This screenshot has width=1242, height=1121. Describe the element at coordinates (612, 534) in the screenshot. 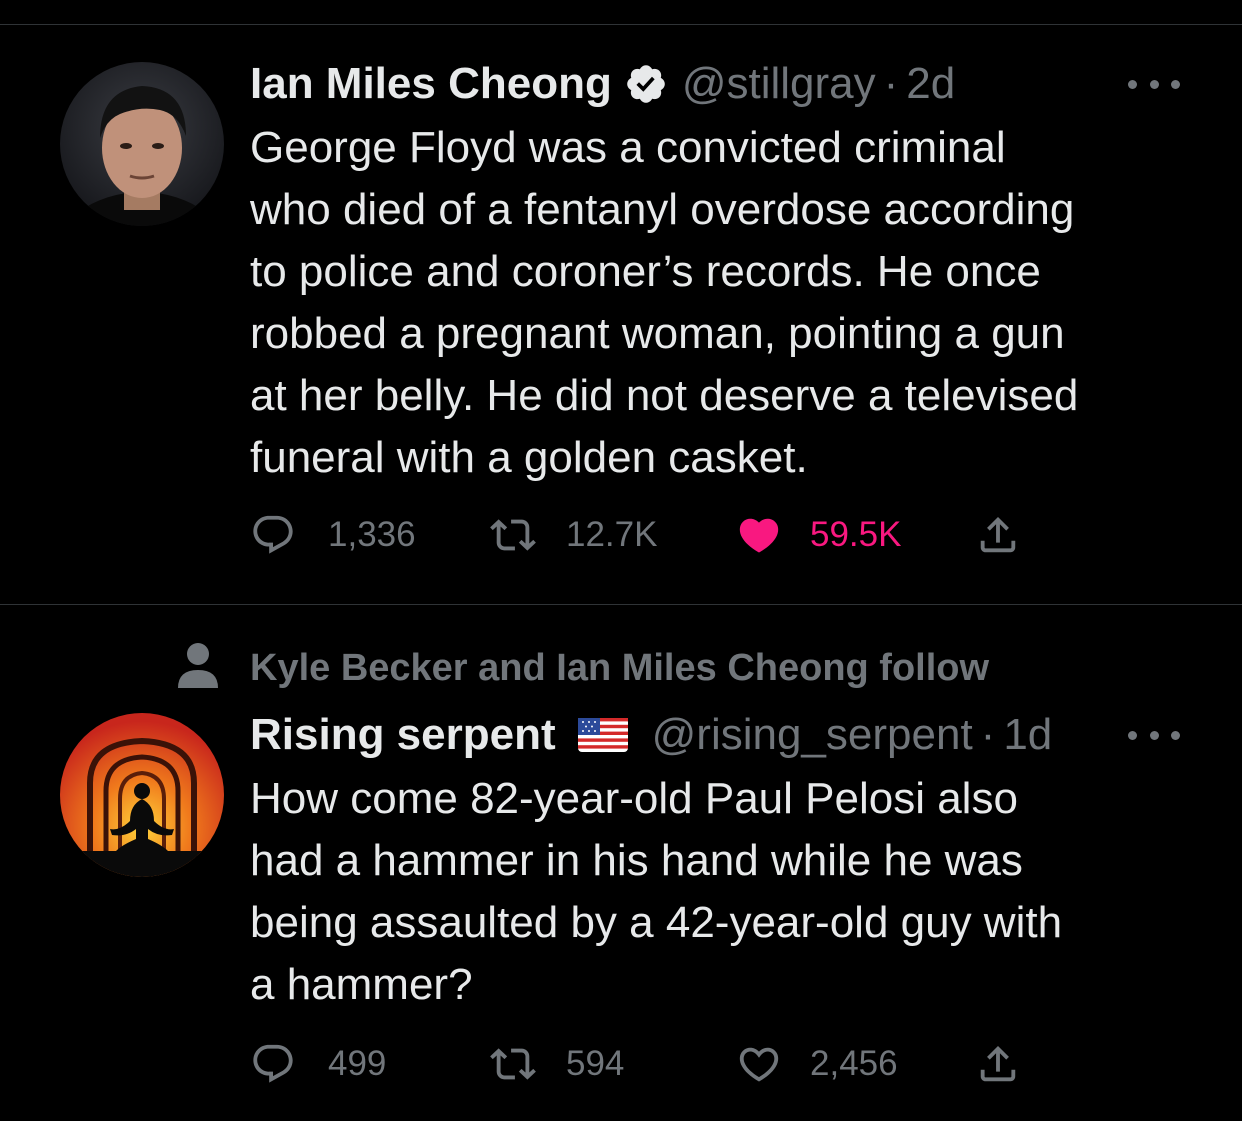

I see `retweet-count: 12.7K` at that location.